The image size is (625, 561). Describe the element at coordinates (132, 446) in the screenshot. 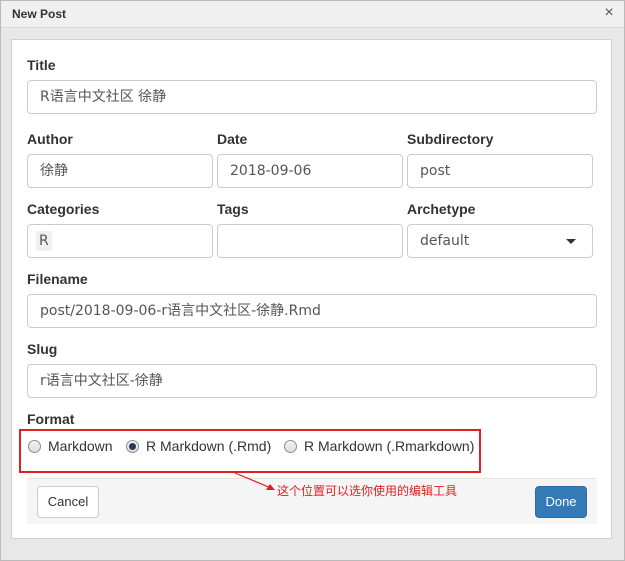

I see `radio-checked-icon` at that location.